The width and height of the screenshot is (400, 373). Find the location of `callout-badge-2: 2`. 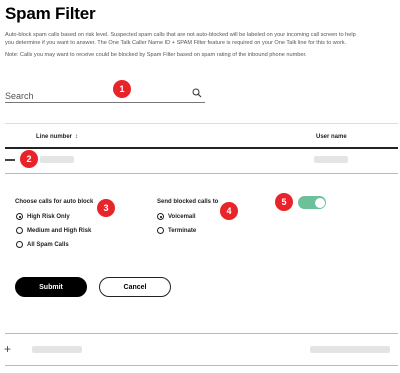

callout-badge-2: 2 is located at coordinates (29, 159).